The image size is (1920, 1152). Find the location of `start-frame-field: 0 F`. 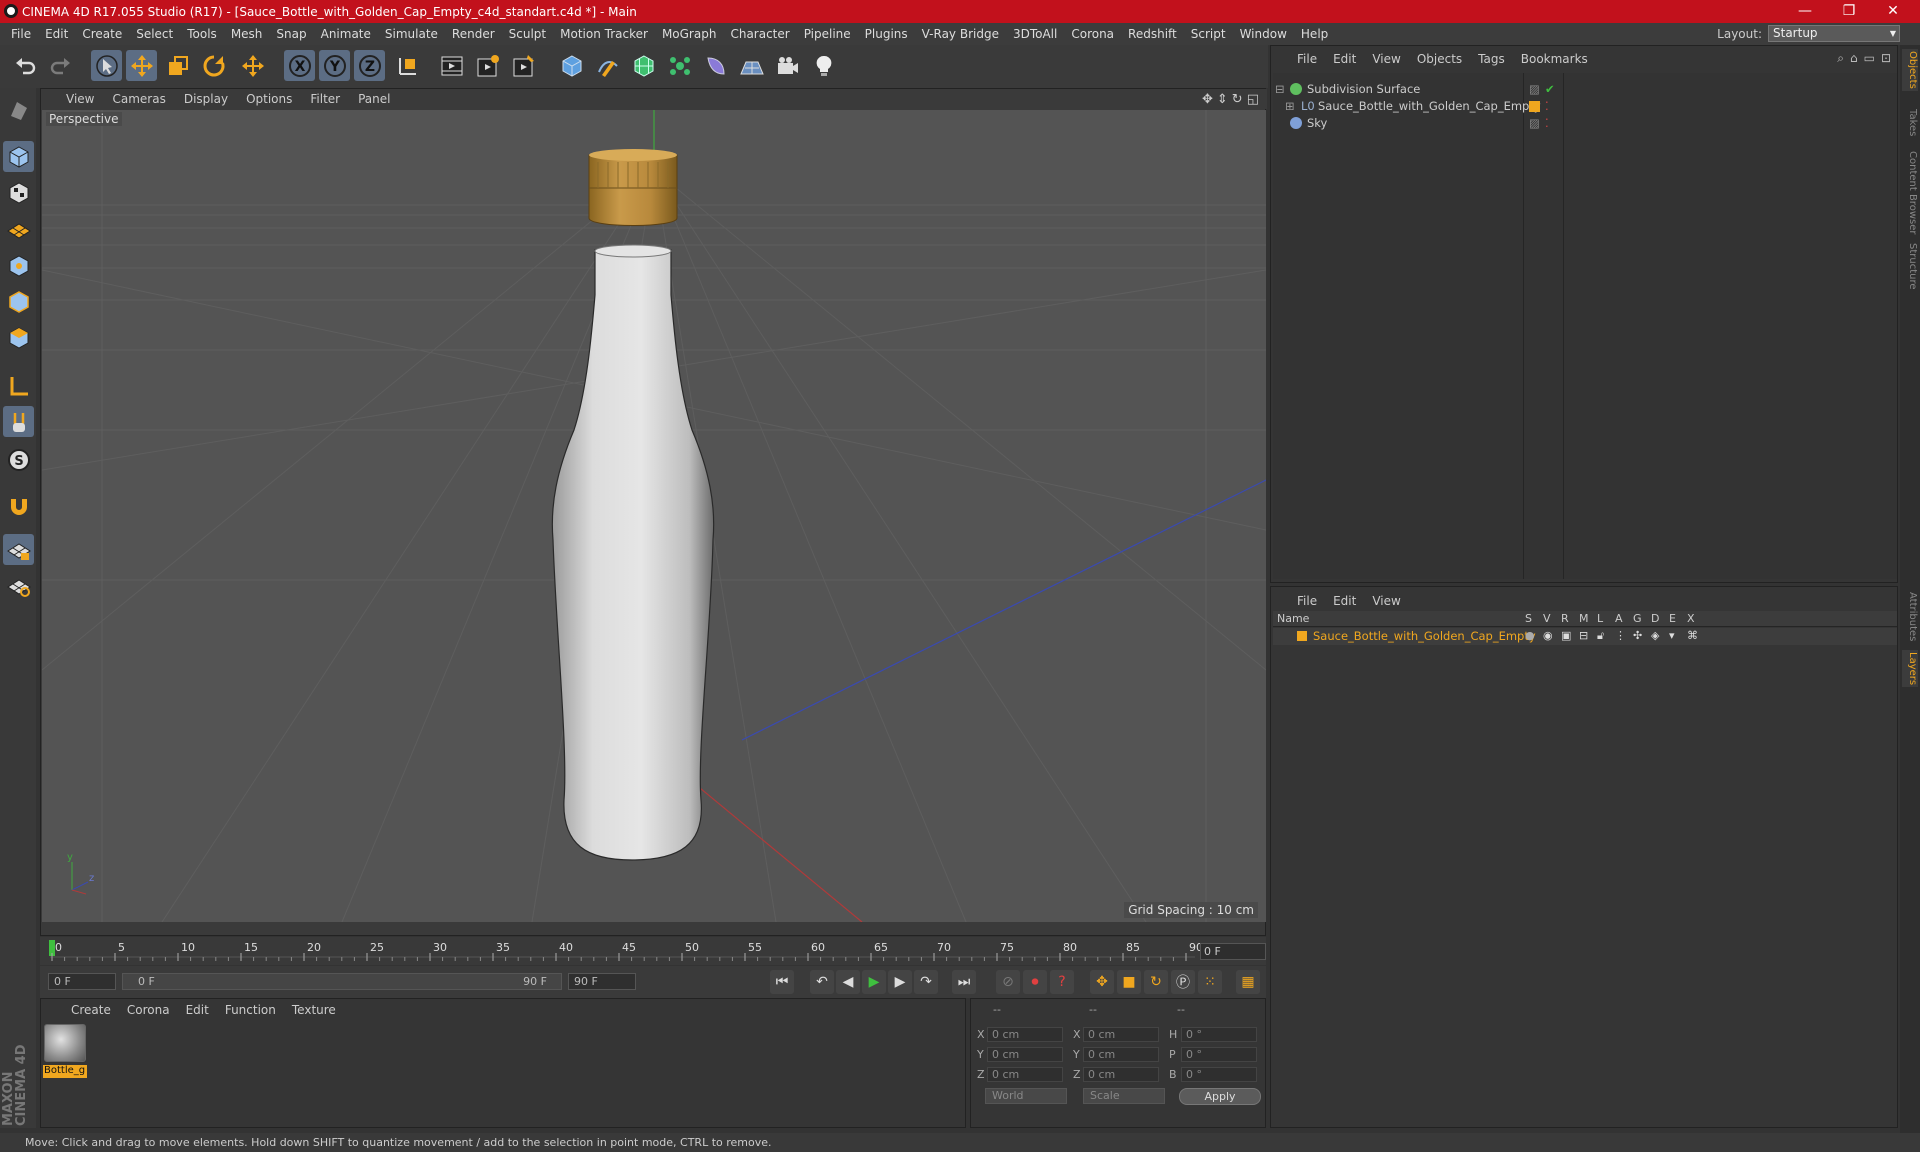

start-frame-field: 0 F is located at coordinates (82, 981).